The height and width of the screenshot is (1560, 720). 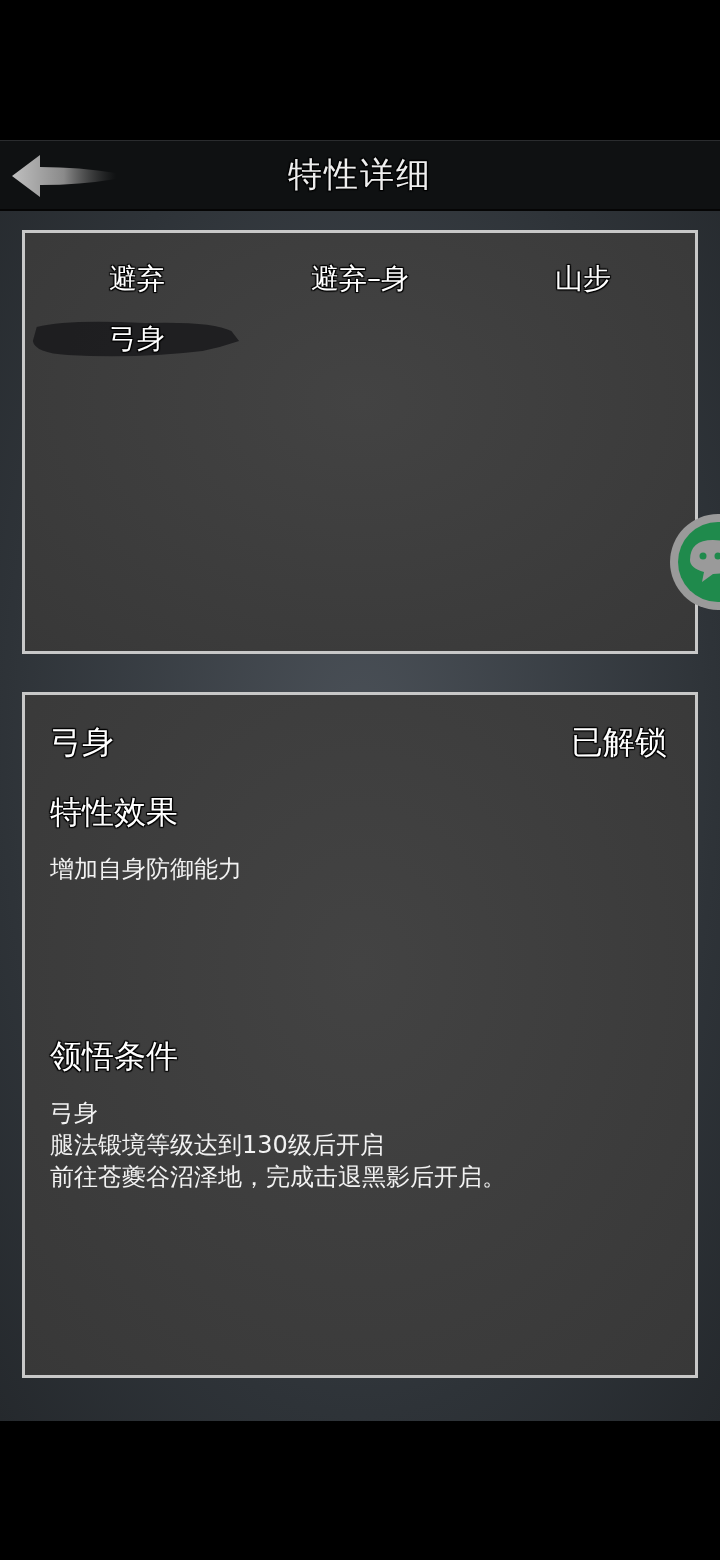 What do you see at coordinates (82, 742) in the screenshot?
I see `trait-name: 弓身` at bounding box center [82, 742].